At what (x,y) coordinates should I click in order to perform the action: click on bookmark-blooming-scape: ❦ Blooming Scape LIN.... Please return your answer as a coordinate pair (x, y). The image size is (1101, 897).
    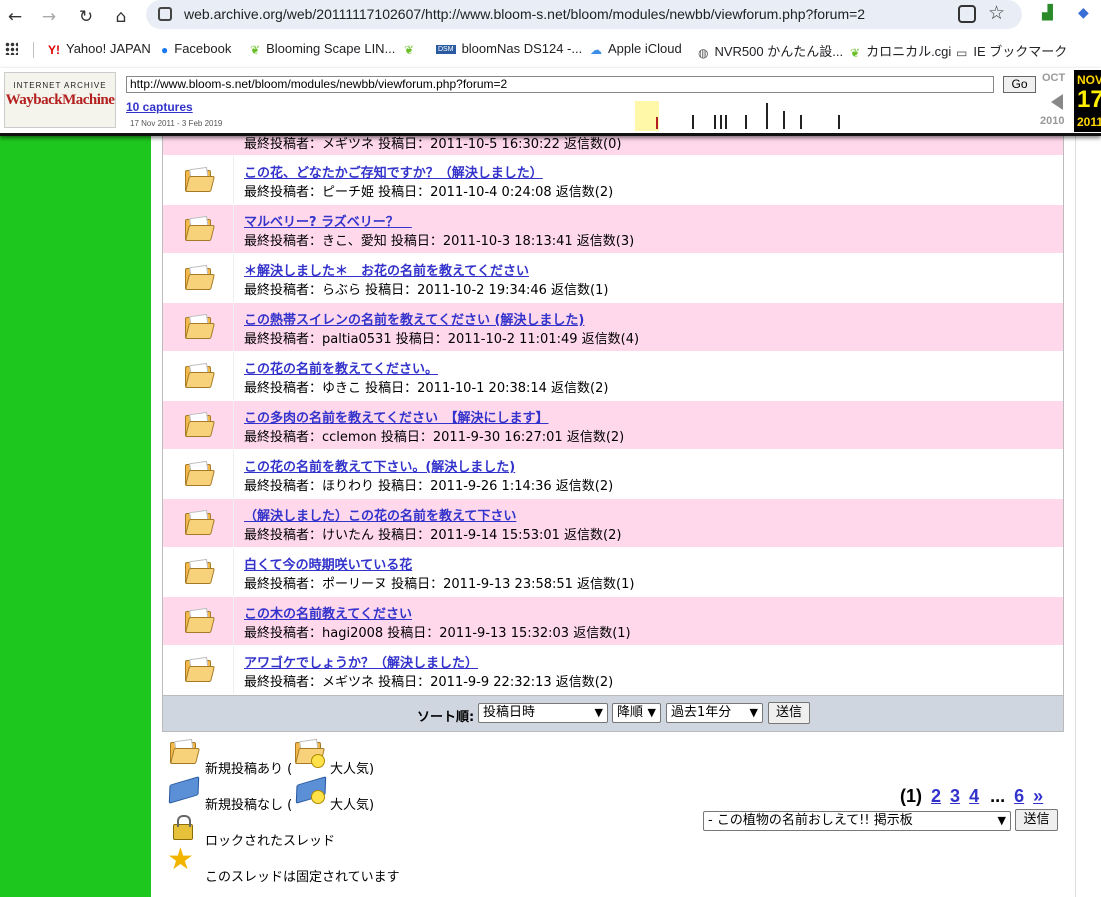
    Looking at the image, I should click on (322, 49).